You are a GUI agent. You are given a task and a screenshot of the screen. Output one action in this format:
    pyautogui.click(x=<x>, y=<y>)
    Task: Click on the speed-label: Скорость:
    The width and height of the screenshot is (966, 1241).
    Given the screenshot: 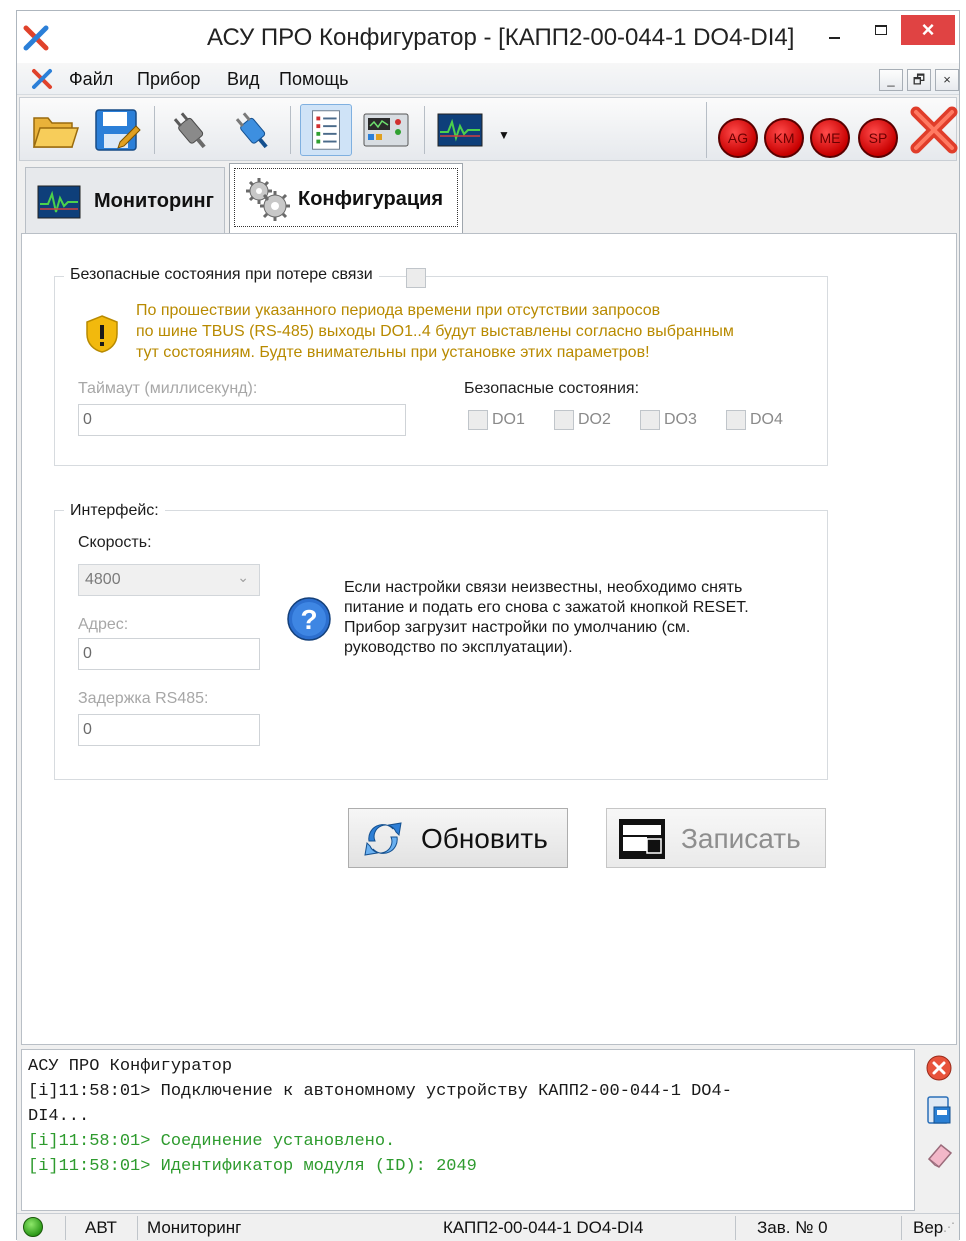 What is the action you would take?
    pyautogui.click(x=115, y=542)
    